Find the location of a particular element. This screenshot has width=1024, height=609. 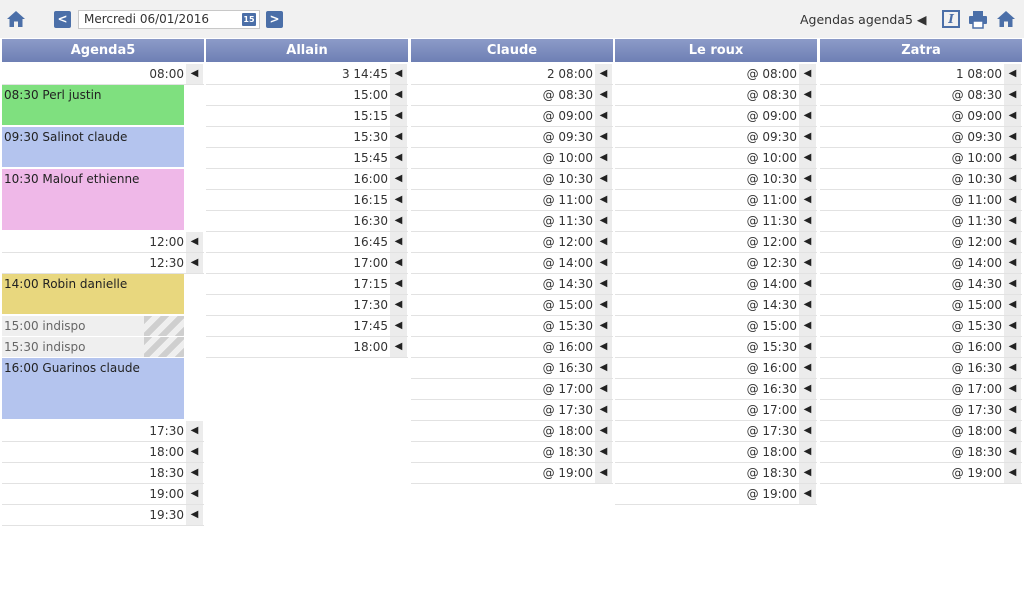

slot-time: 17:45 is located at coordinates (370, 326).